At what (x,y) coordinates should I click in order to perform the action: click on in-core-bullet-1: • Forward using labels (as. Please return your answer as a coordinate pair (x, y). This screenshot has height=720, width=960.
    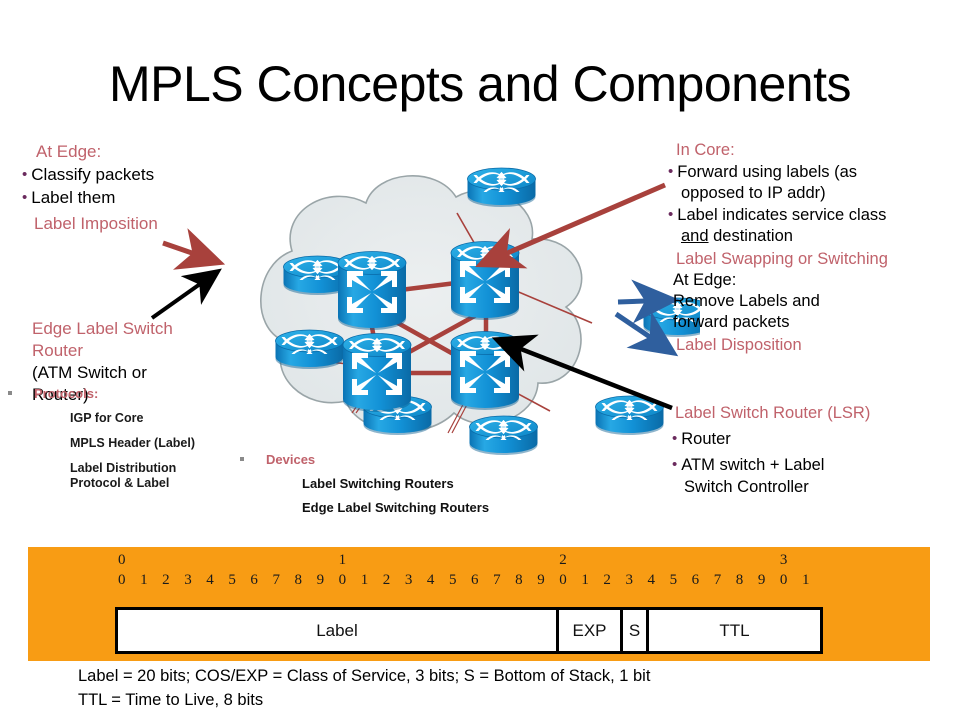
    Looking at the image, I should click on (813, 172).